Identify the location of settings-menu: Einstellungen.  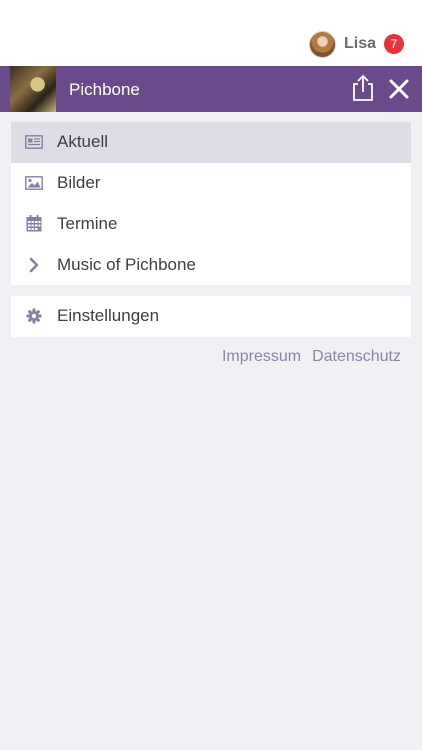
(211, 316).